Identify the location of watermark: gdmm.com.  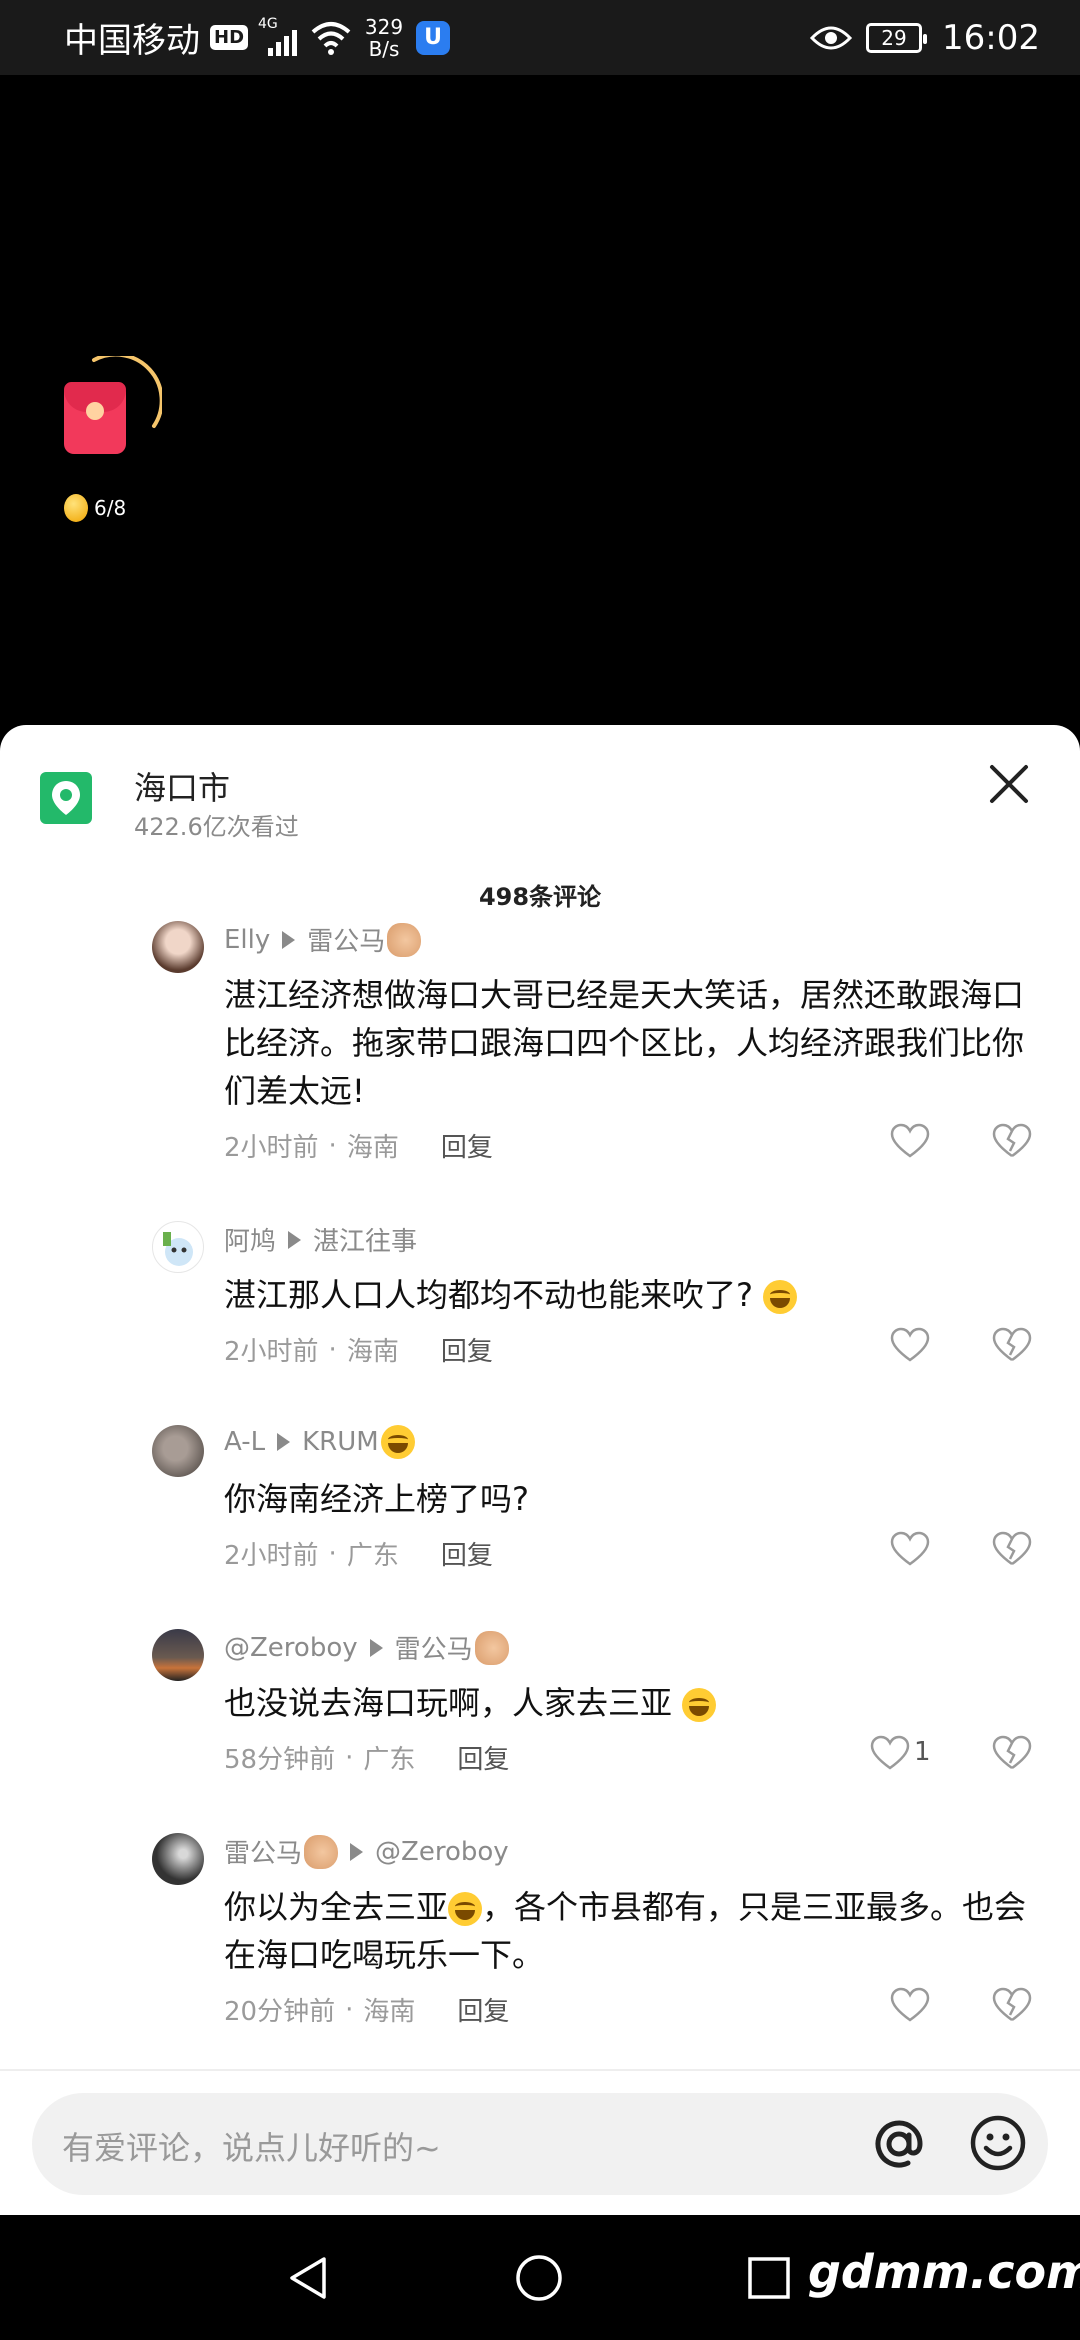
(944, 2272).